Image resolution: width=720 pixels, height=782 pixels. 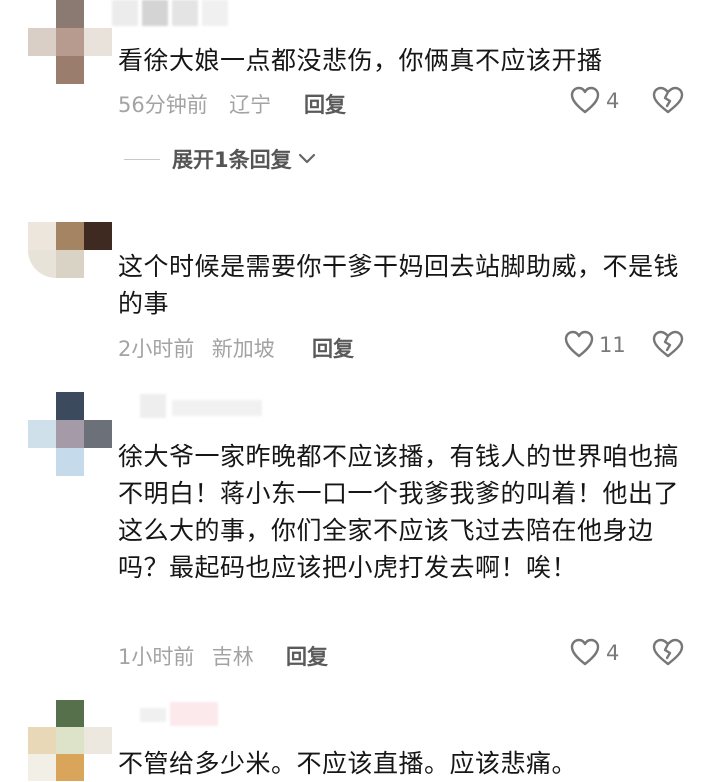 I want to click on expand-replies-button: 展开1条回复, so click(x=220, y=159).